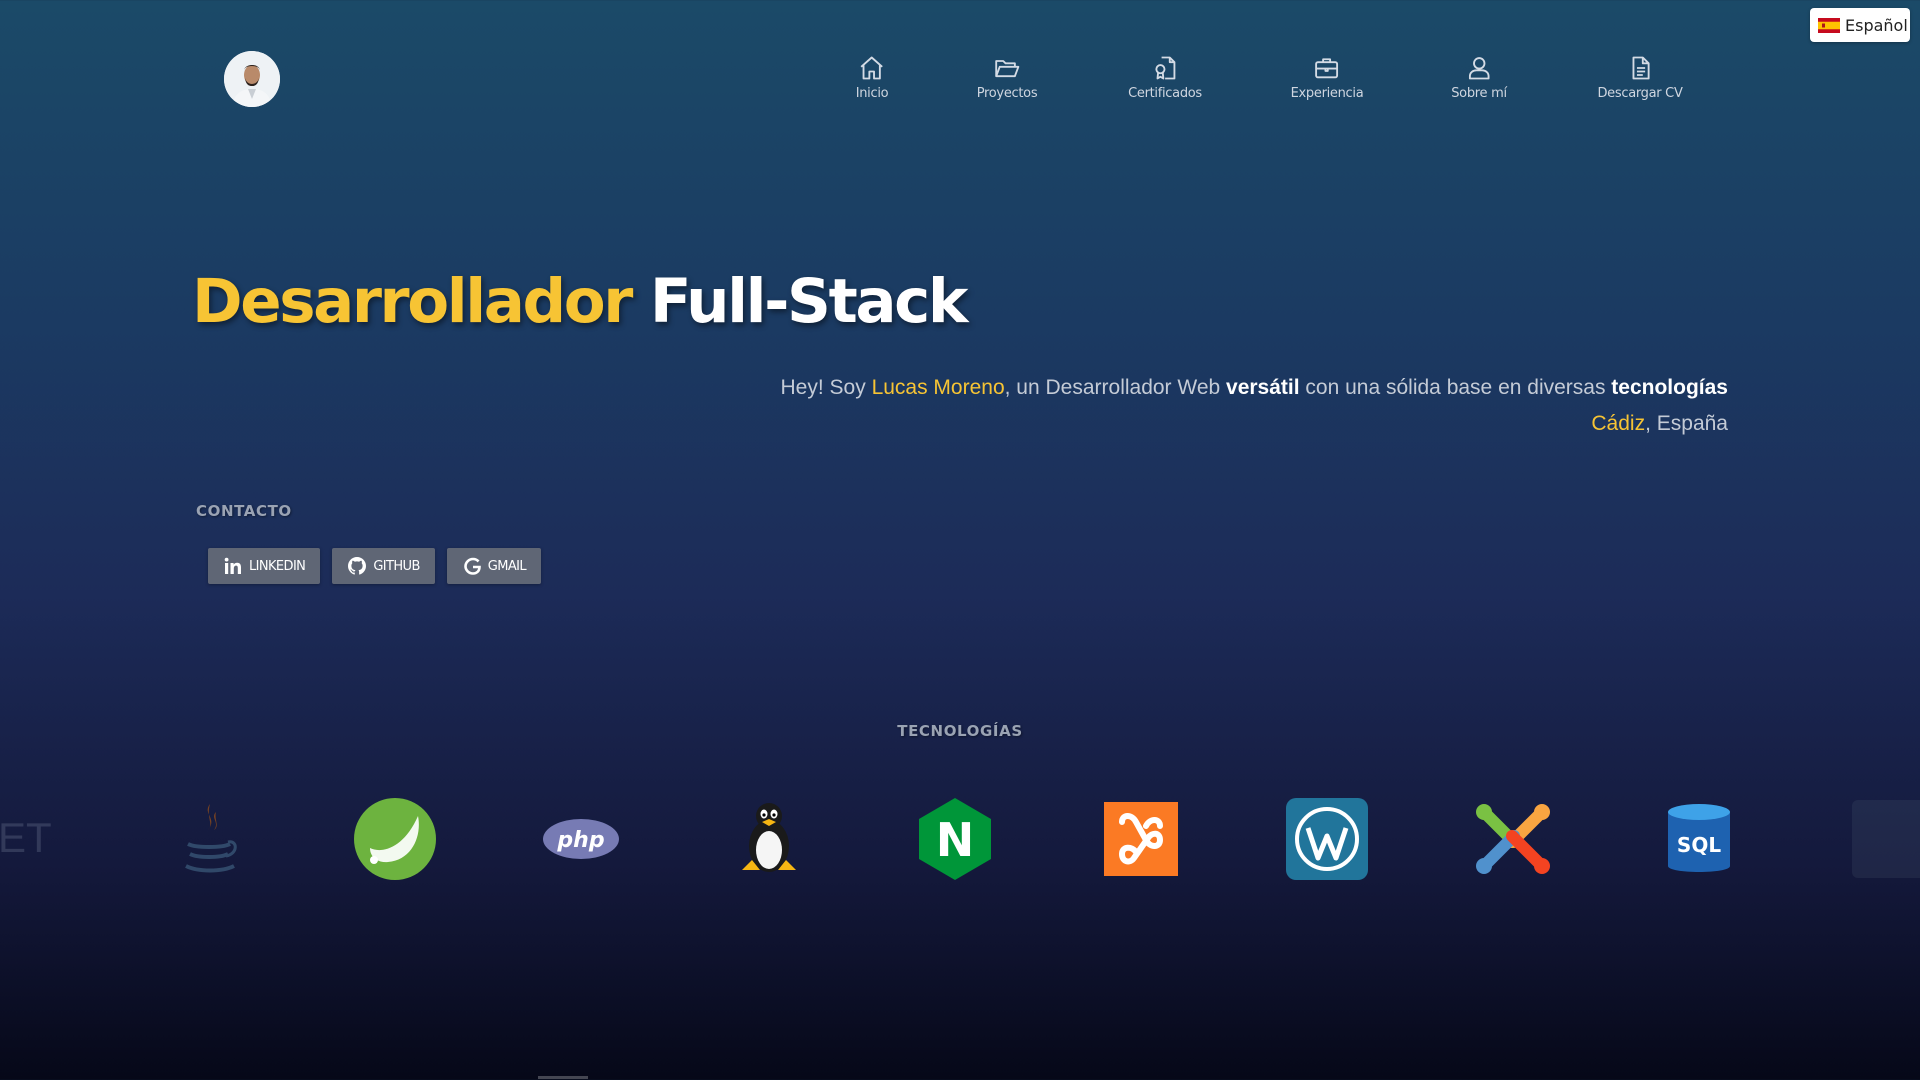 Image resolution: width=1920 pixels, height=1080 pixels. Describe the element at coordinates (1115, 387) in the screenshot. I see `intro-middle: , un Desarrollador Web` at that location.